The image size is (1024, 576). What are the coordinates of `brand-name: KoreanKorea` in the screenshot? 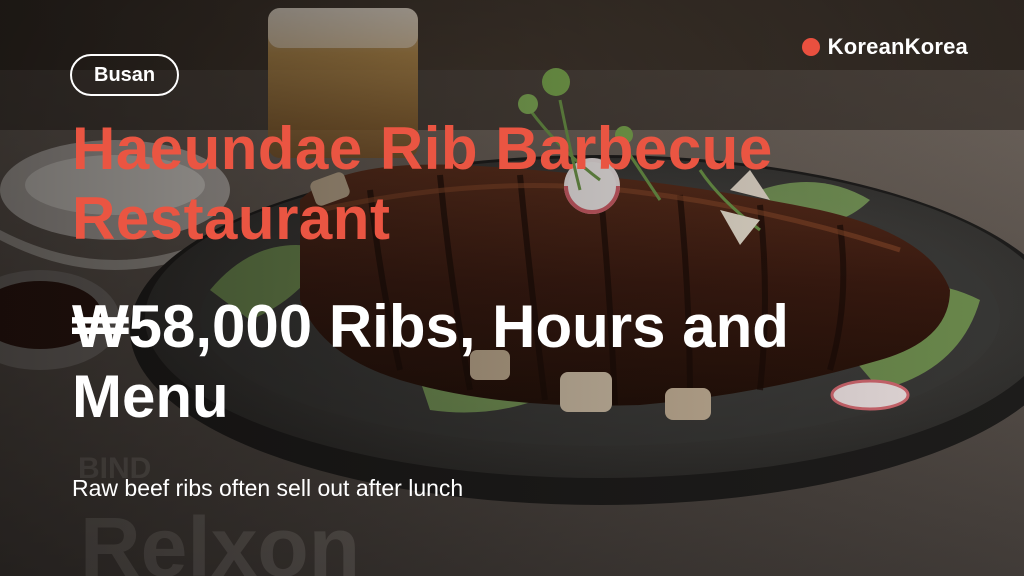 It's located at (897, 46).